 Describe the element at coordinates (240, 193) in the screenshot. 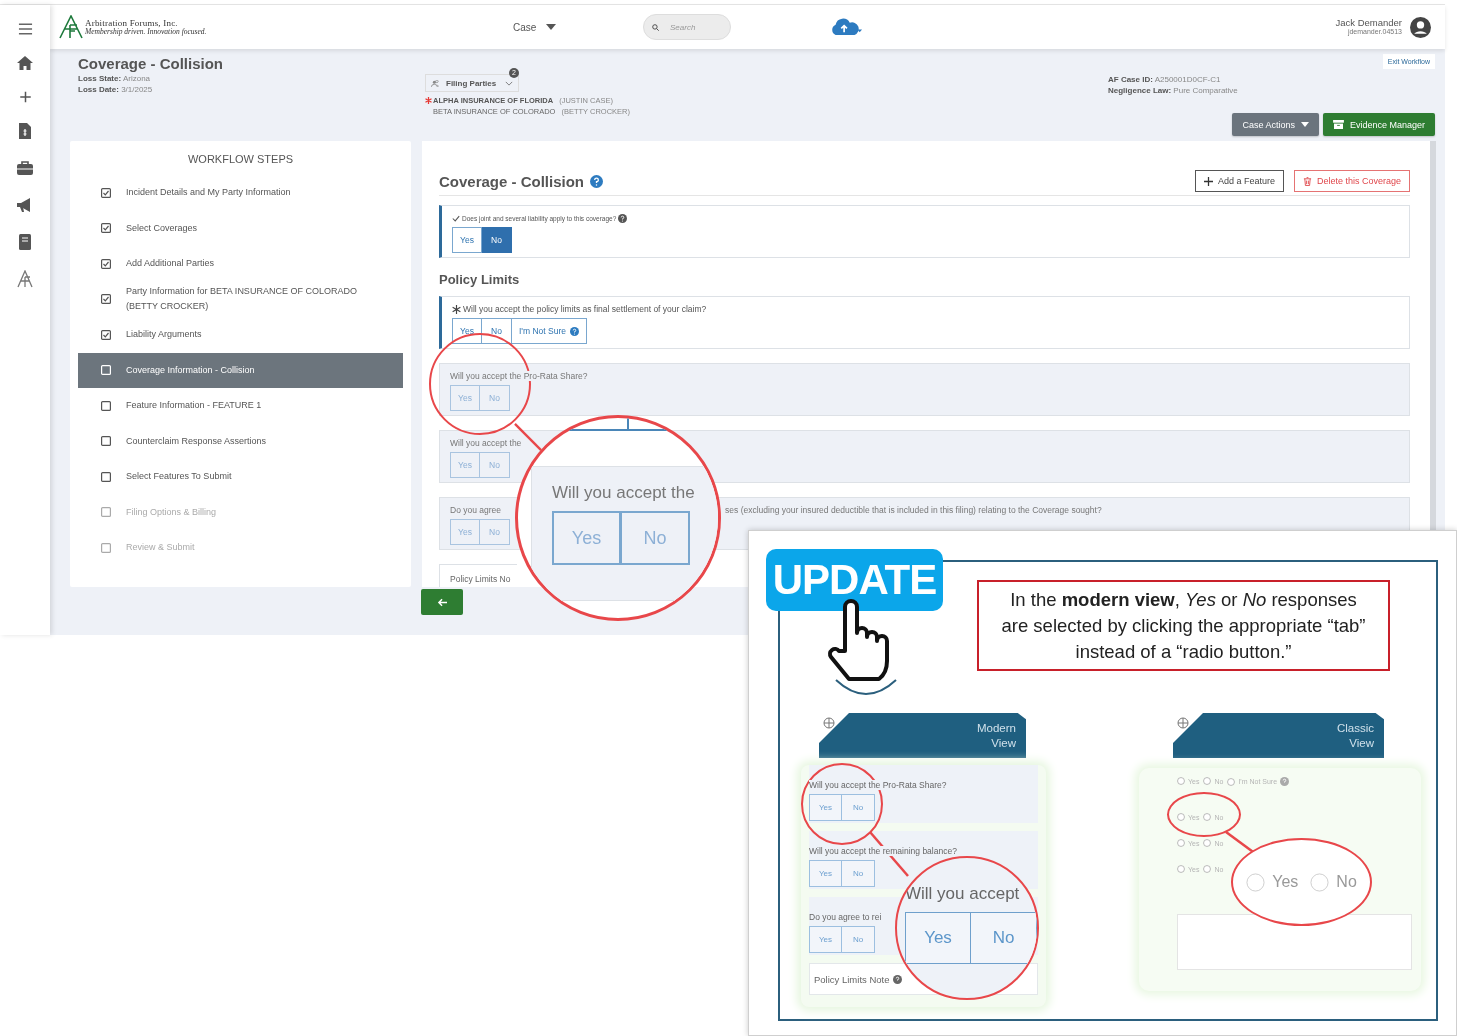

I see `workflow-step: Incident Details and My Party Information` at that location.